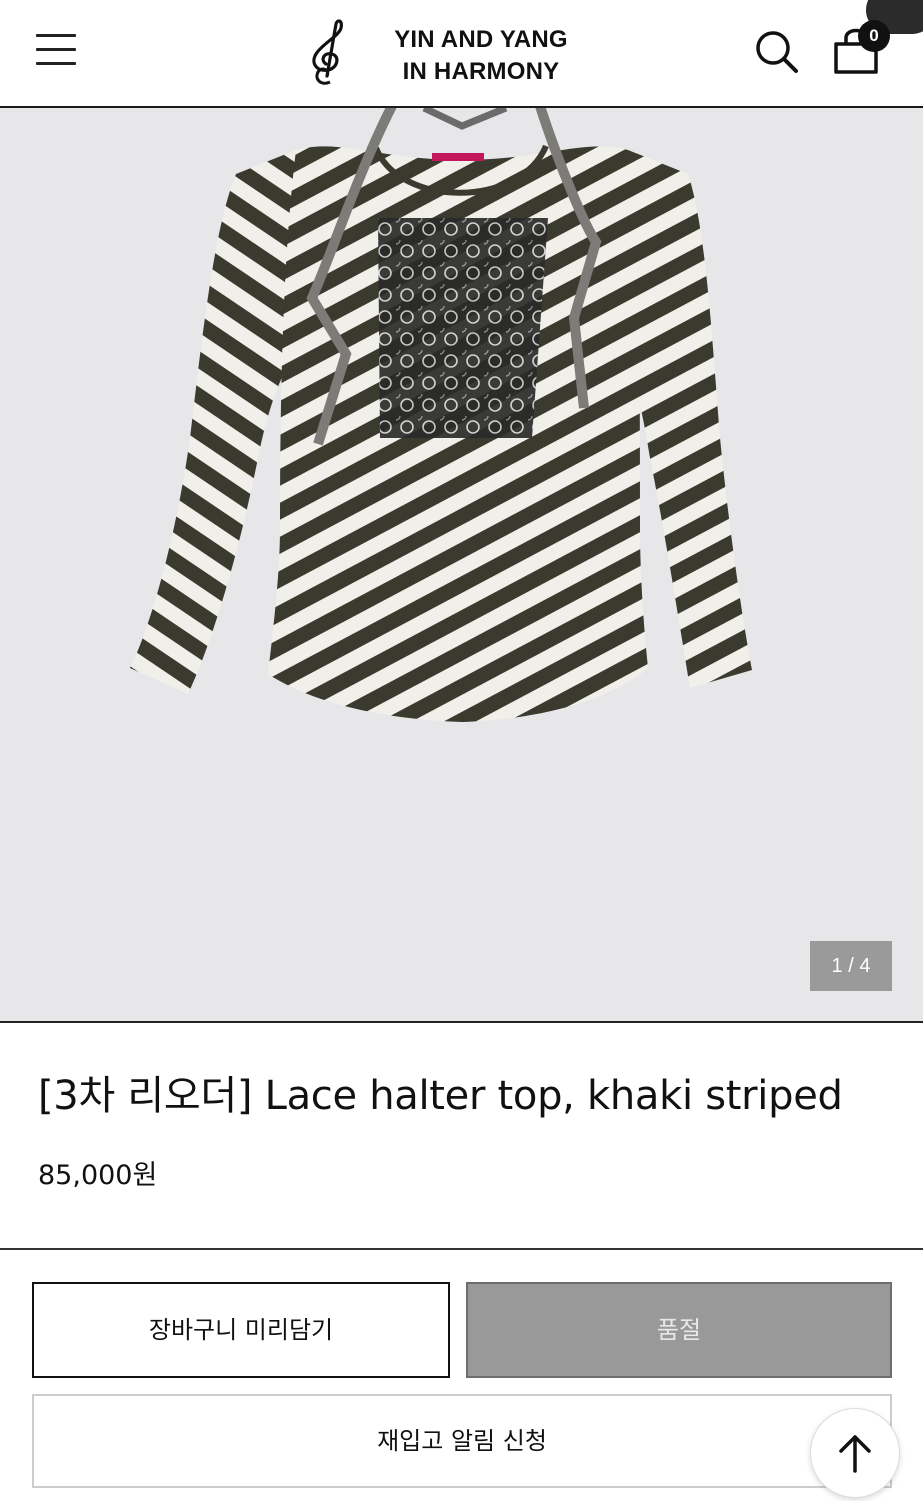 The image size is (923, 1501). What do you see at coordinates (851, 966) in the screenshot?
I see `gallery-counter: 1 / 4` at bounding box center [851, 966].